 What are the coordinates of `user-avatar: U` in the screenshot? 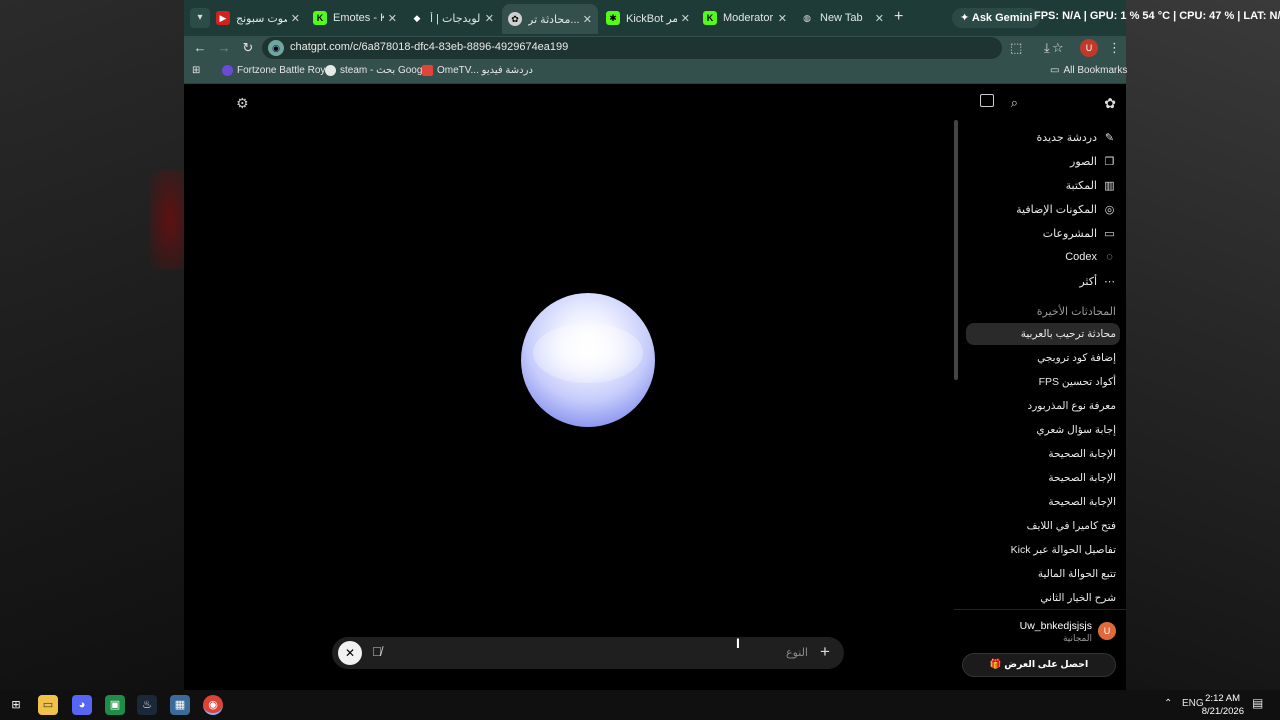 It's located at (1107, 631).